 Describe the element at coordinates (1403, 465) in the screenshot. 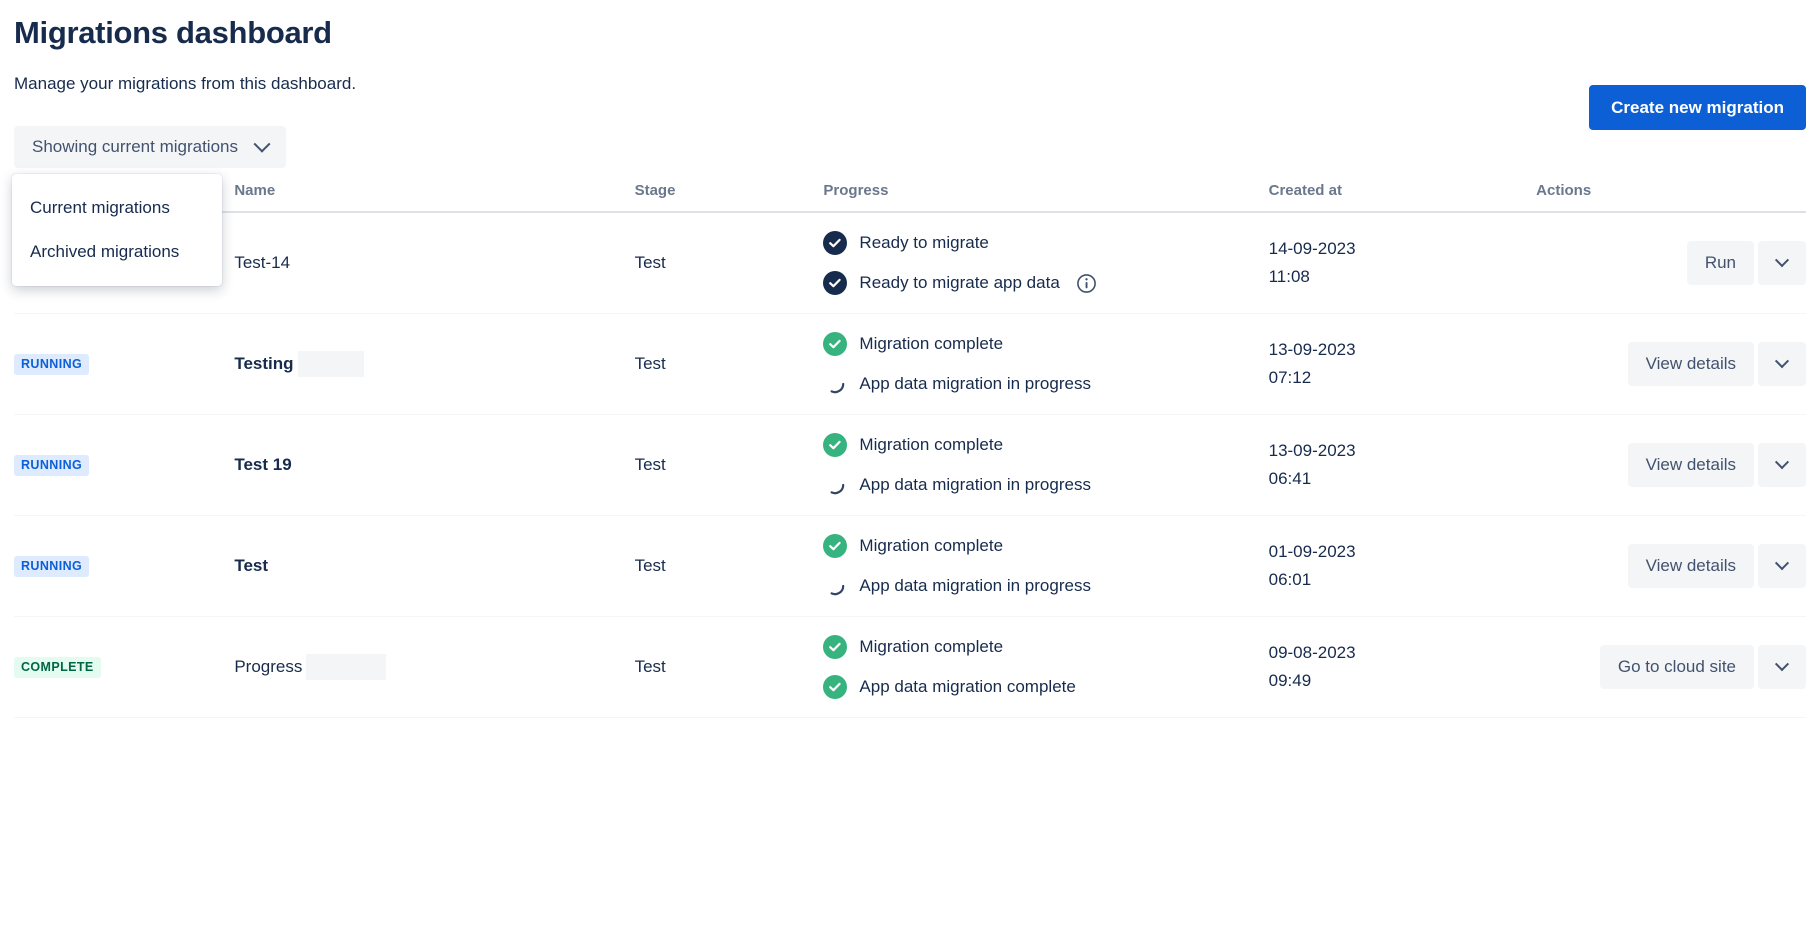

I see `cell-created-at: 13-09-2023 06:41` at that location.